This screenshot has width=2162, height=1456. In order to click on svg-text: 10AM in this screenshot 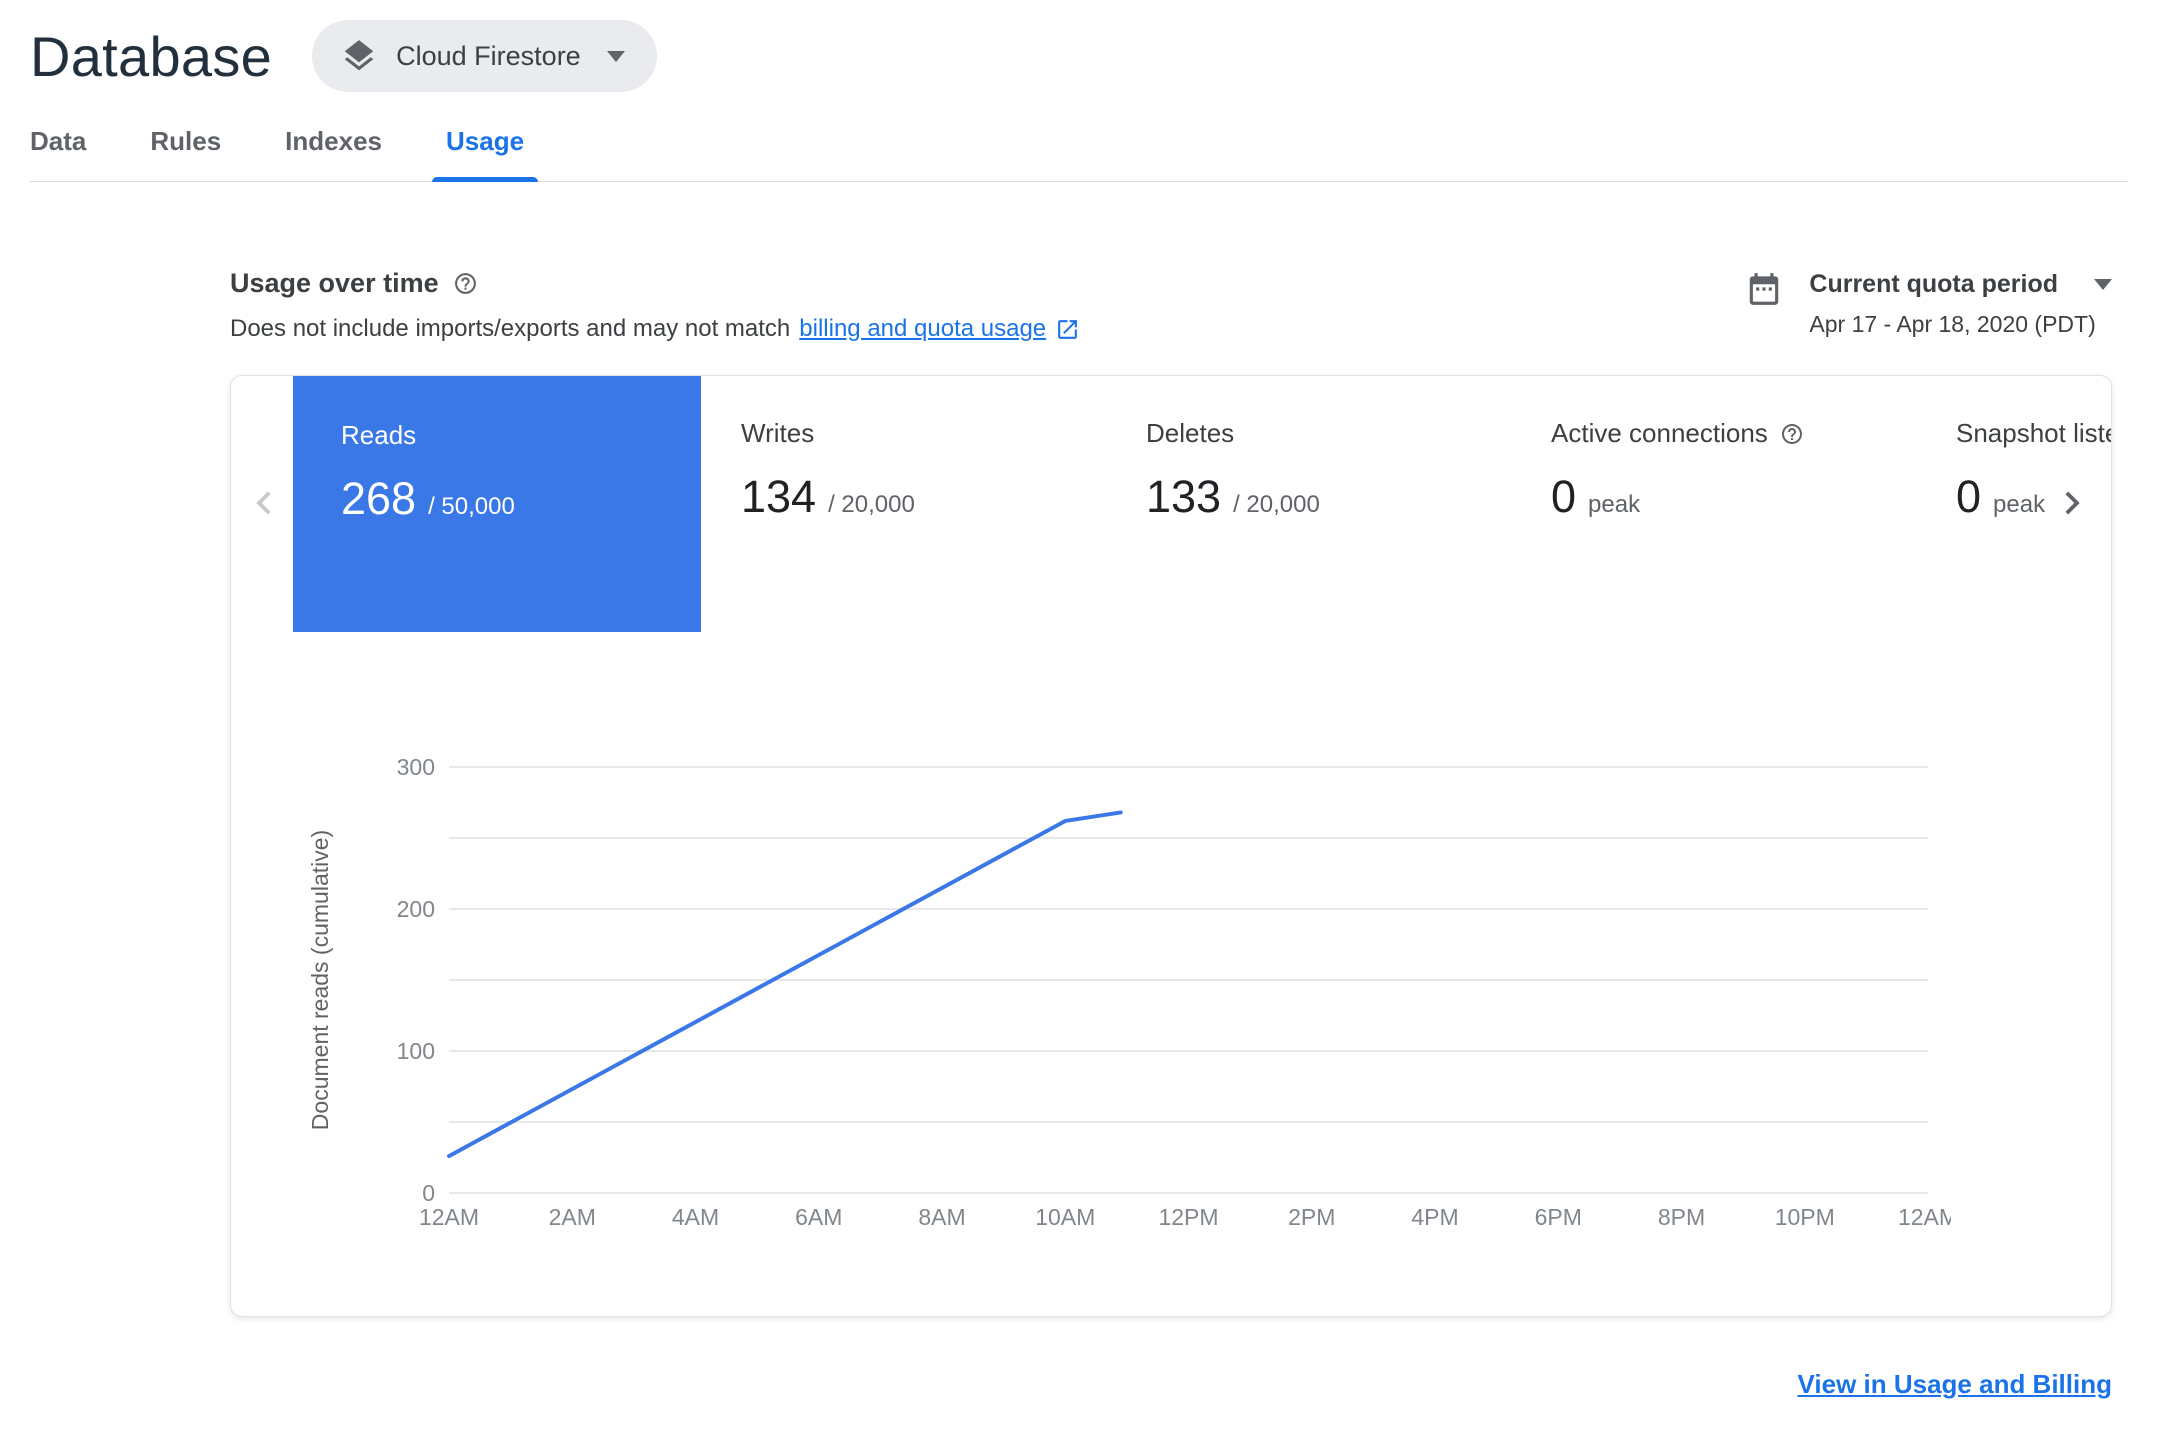, I will do `click(1065, 1217)`.